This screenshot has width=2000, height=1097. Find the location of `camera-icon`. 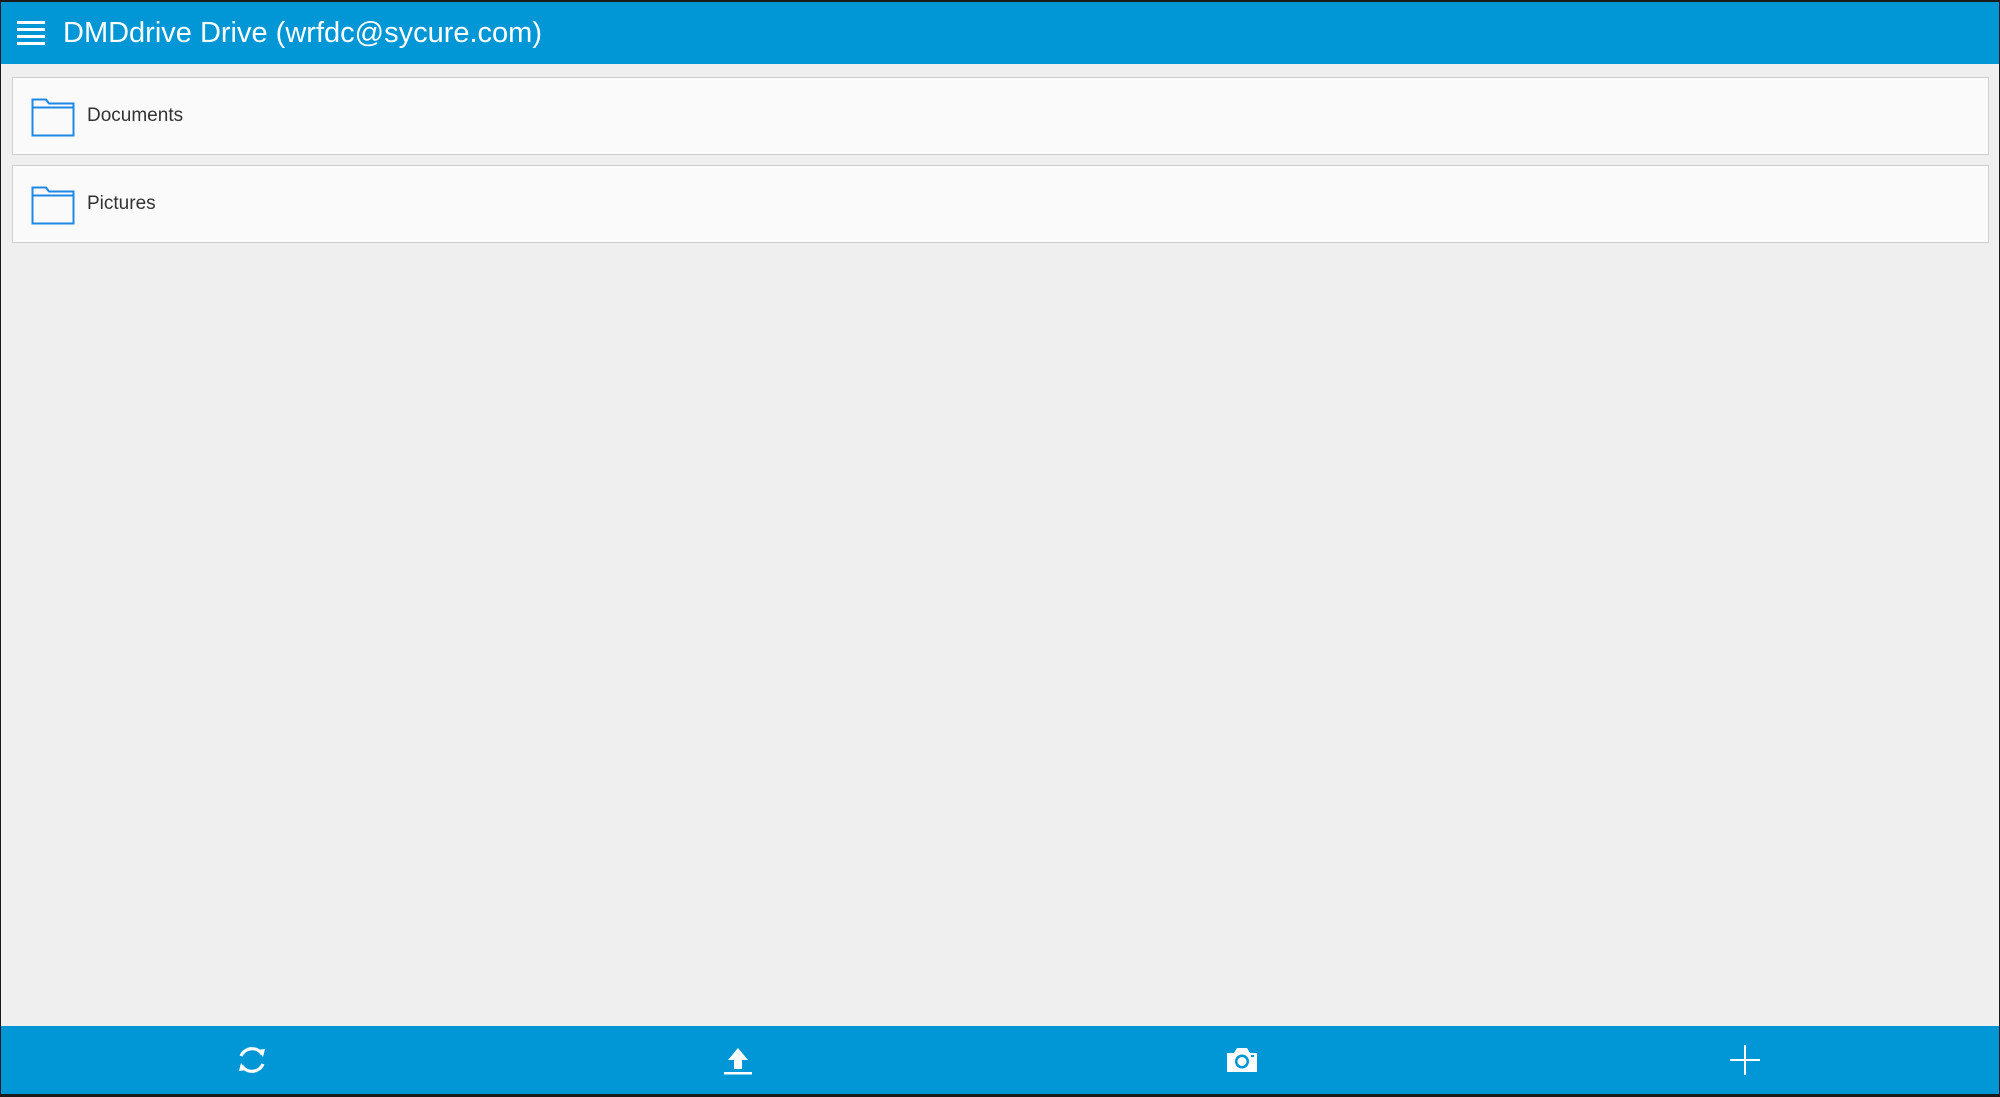

camera-icon is located at coordinates (1242, 1060).